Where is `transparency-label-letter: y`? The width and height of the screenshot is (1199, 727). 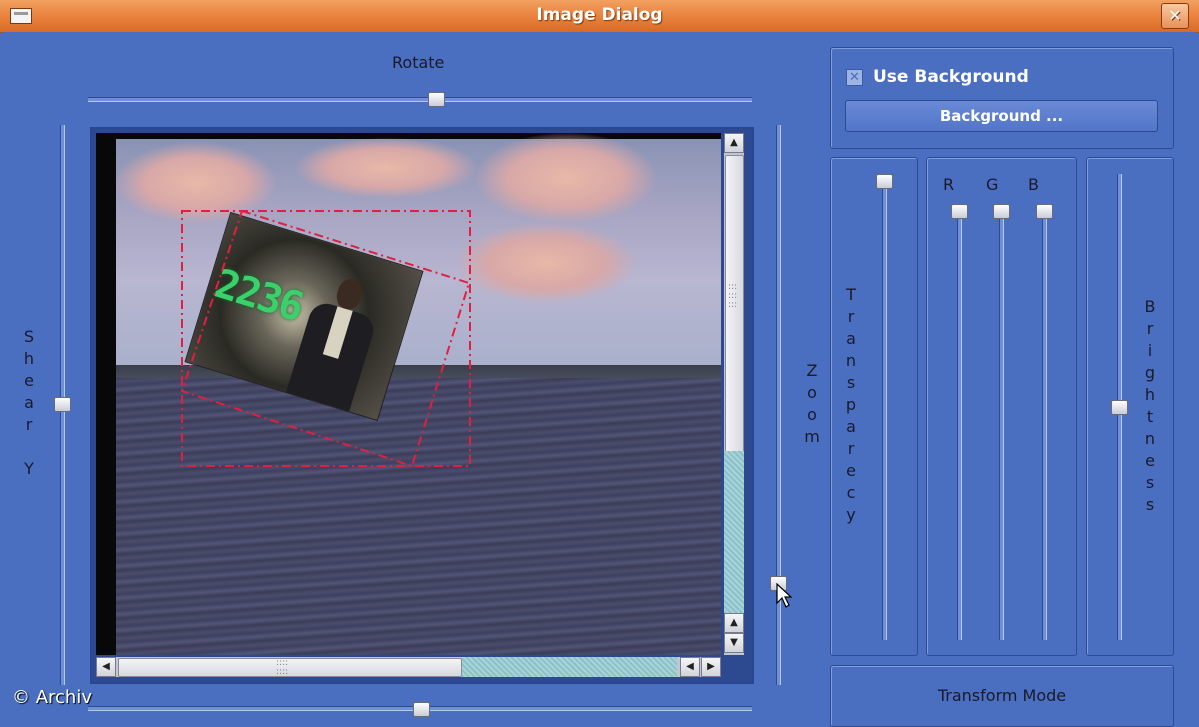
transparency-label-letter: y is located at coordinates (851, 514).